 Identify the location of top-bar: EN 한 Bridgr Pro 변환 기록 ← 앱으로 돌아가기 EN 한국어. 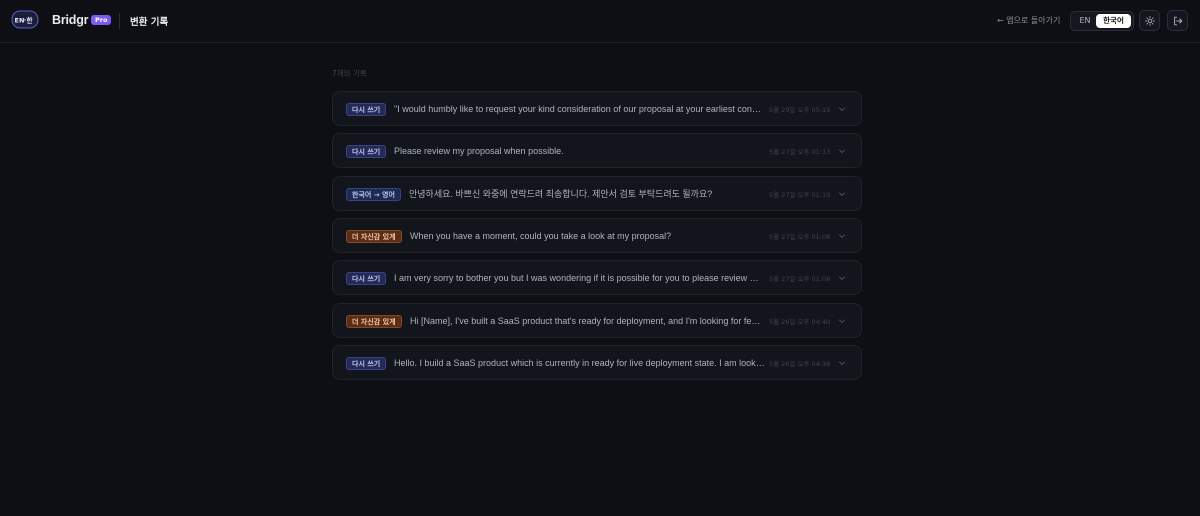
(600, 21).